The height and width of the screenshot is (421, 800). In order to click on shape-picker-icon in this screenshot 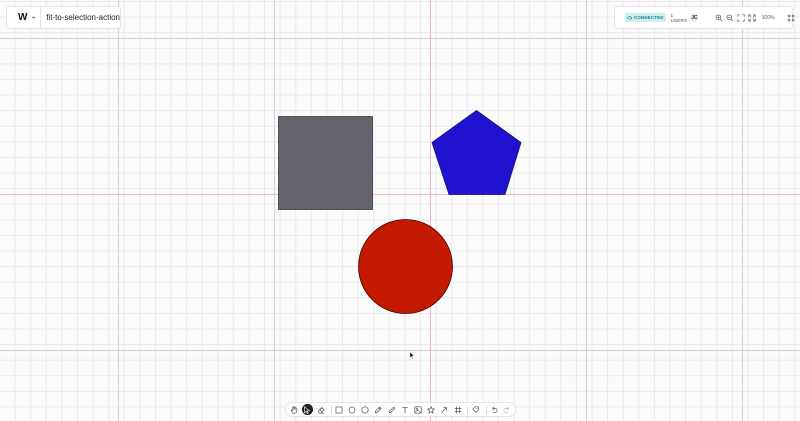, I will do `click(475, 409)`.